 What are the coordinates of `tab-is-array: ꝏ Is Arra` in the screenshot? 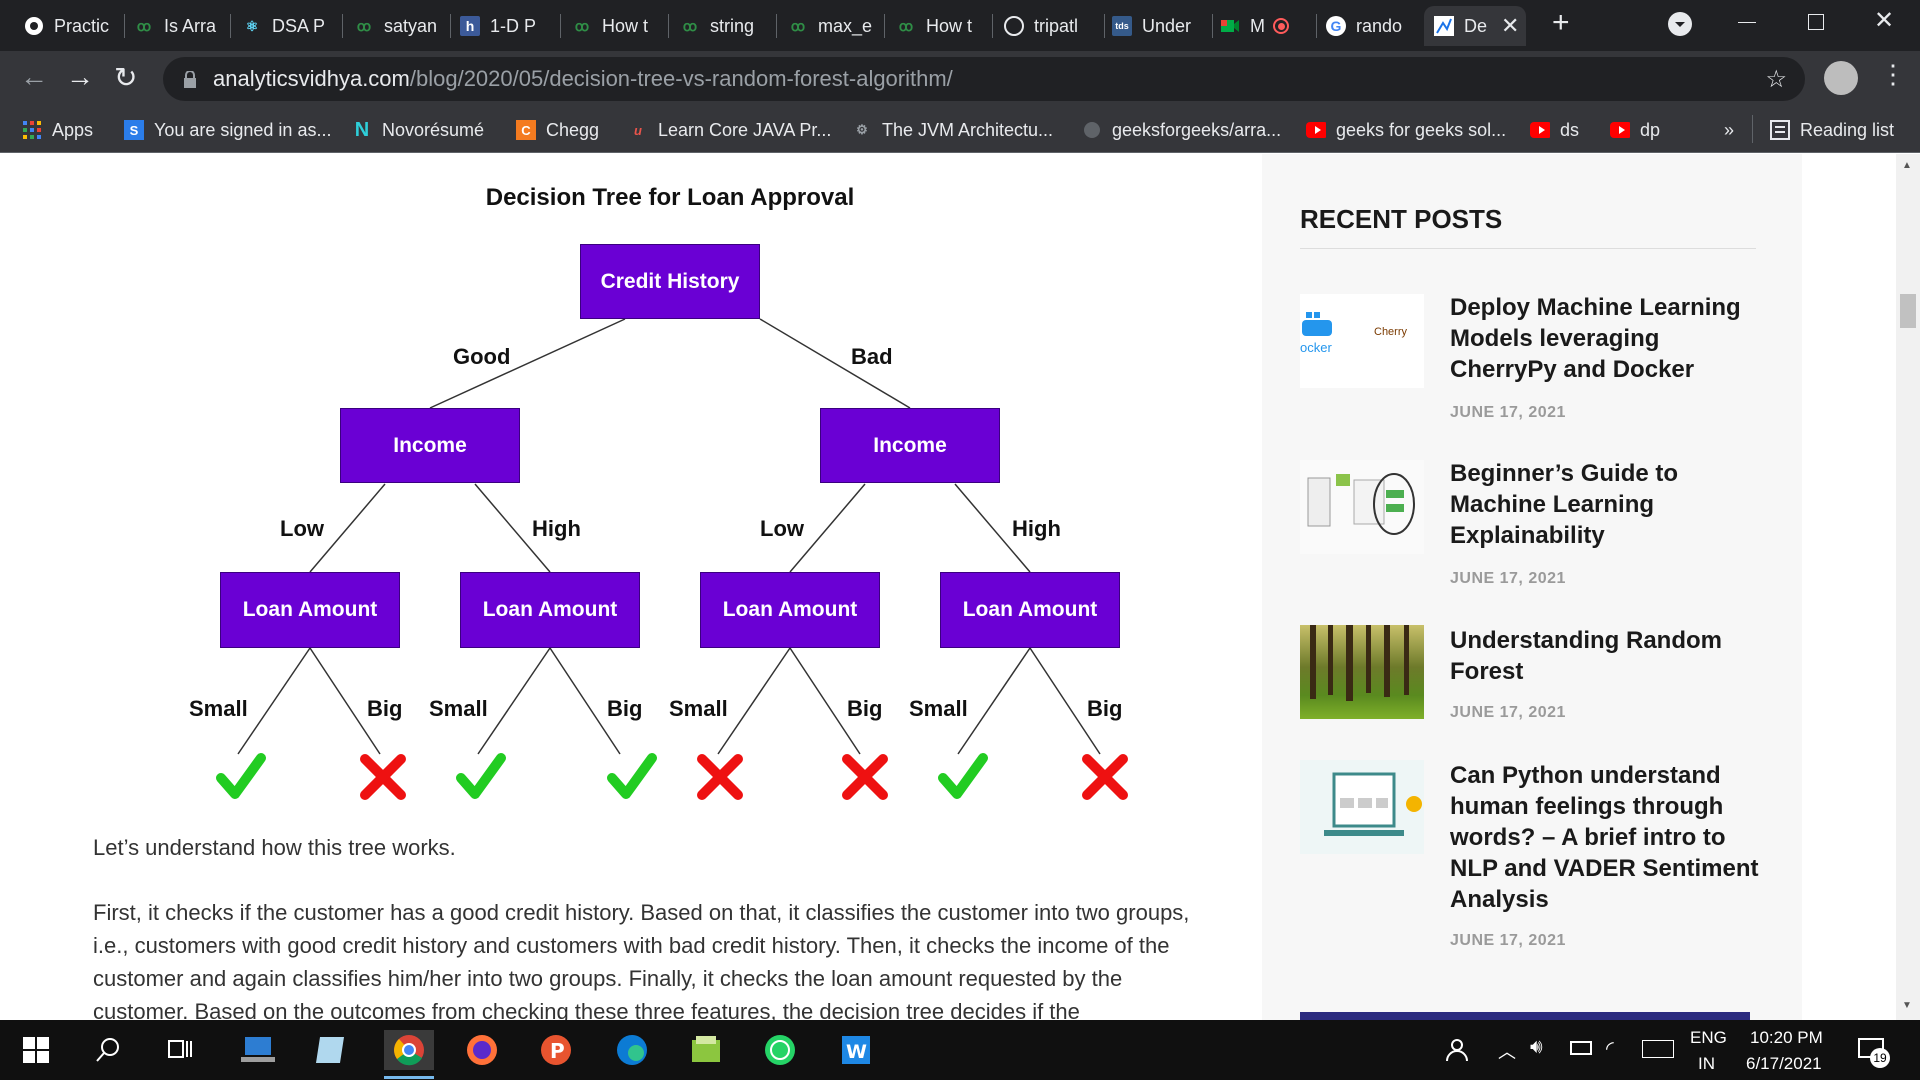 It's located at (182, 26).